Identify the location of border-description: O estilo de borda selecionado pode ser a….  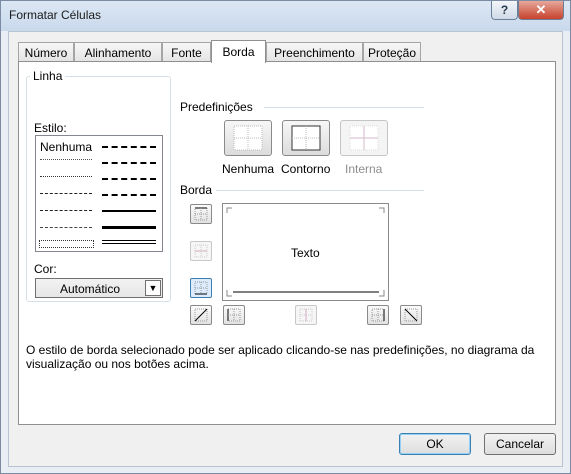
(280, 357).